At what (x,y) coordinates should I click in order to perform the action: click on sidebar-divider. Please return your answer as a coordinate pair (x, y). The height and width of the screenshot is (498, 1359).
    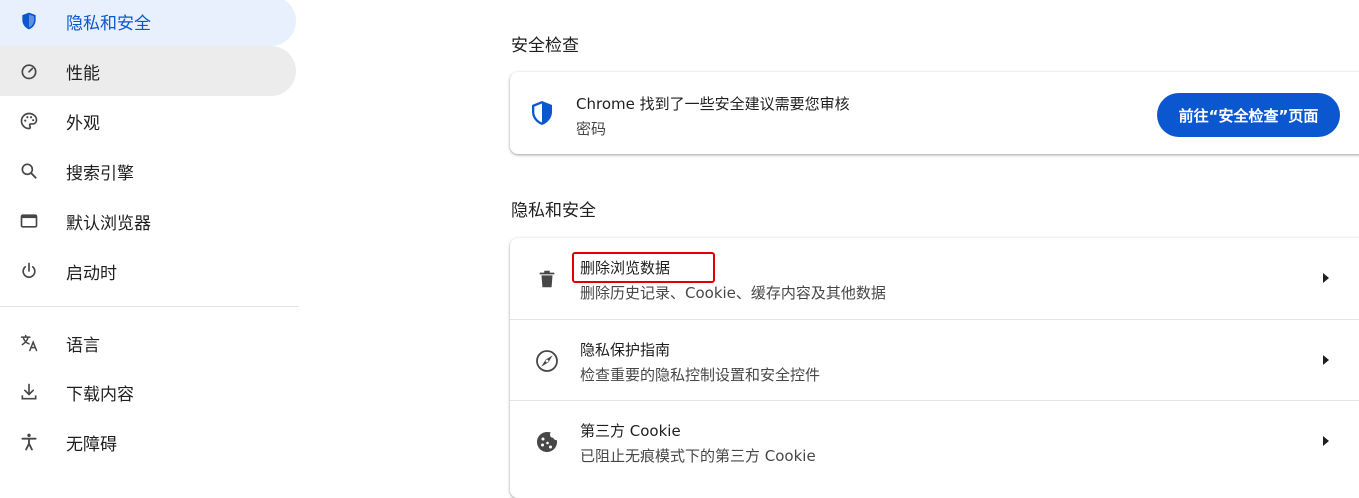
    Looking at the image, I should click on (149, 306).